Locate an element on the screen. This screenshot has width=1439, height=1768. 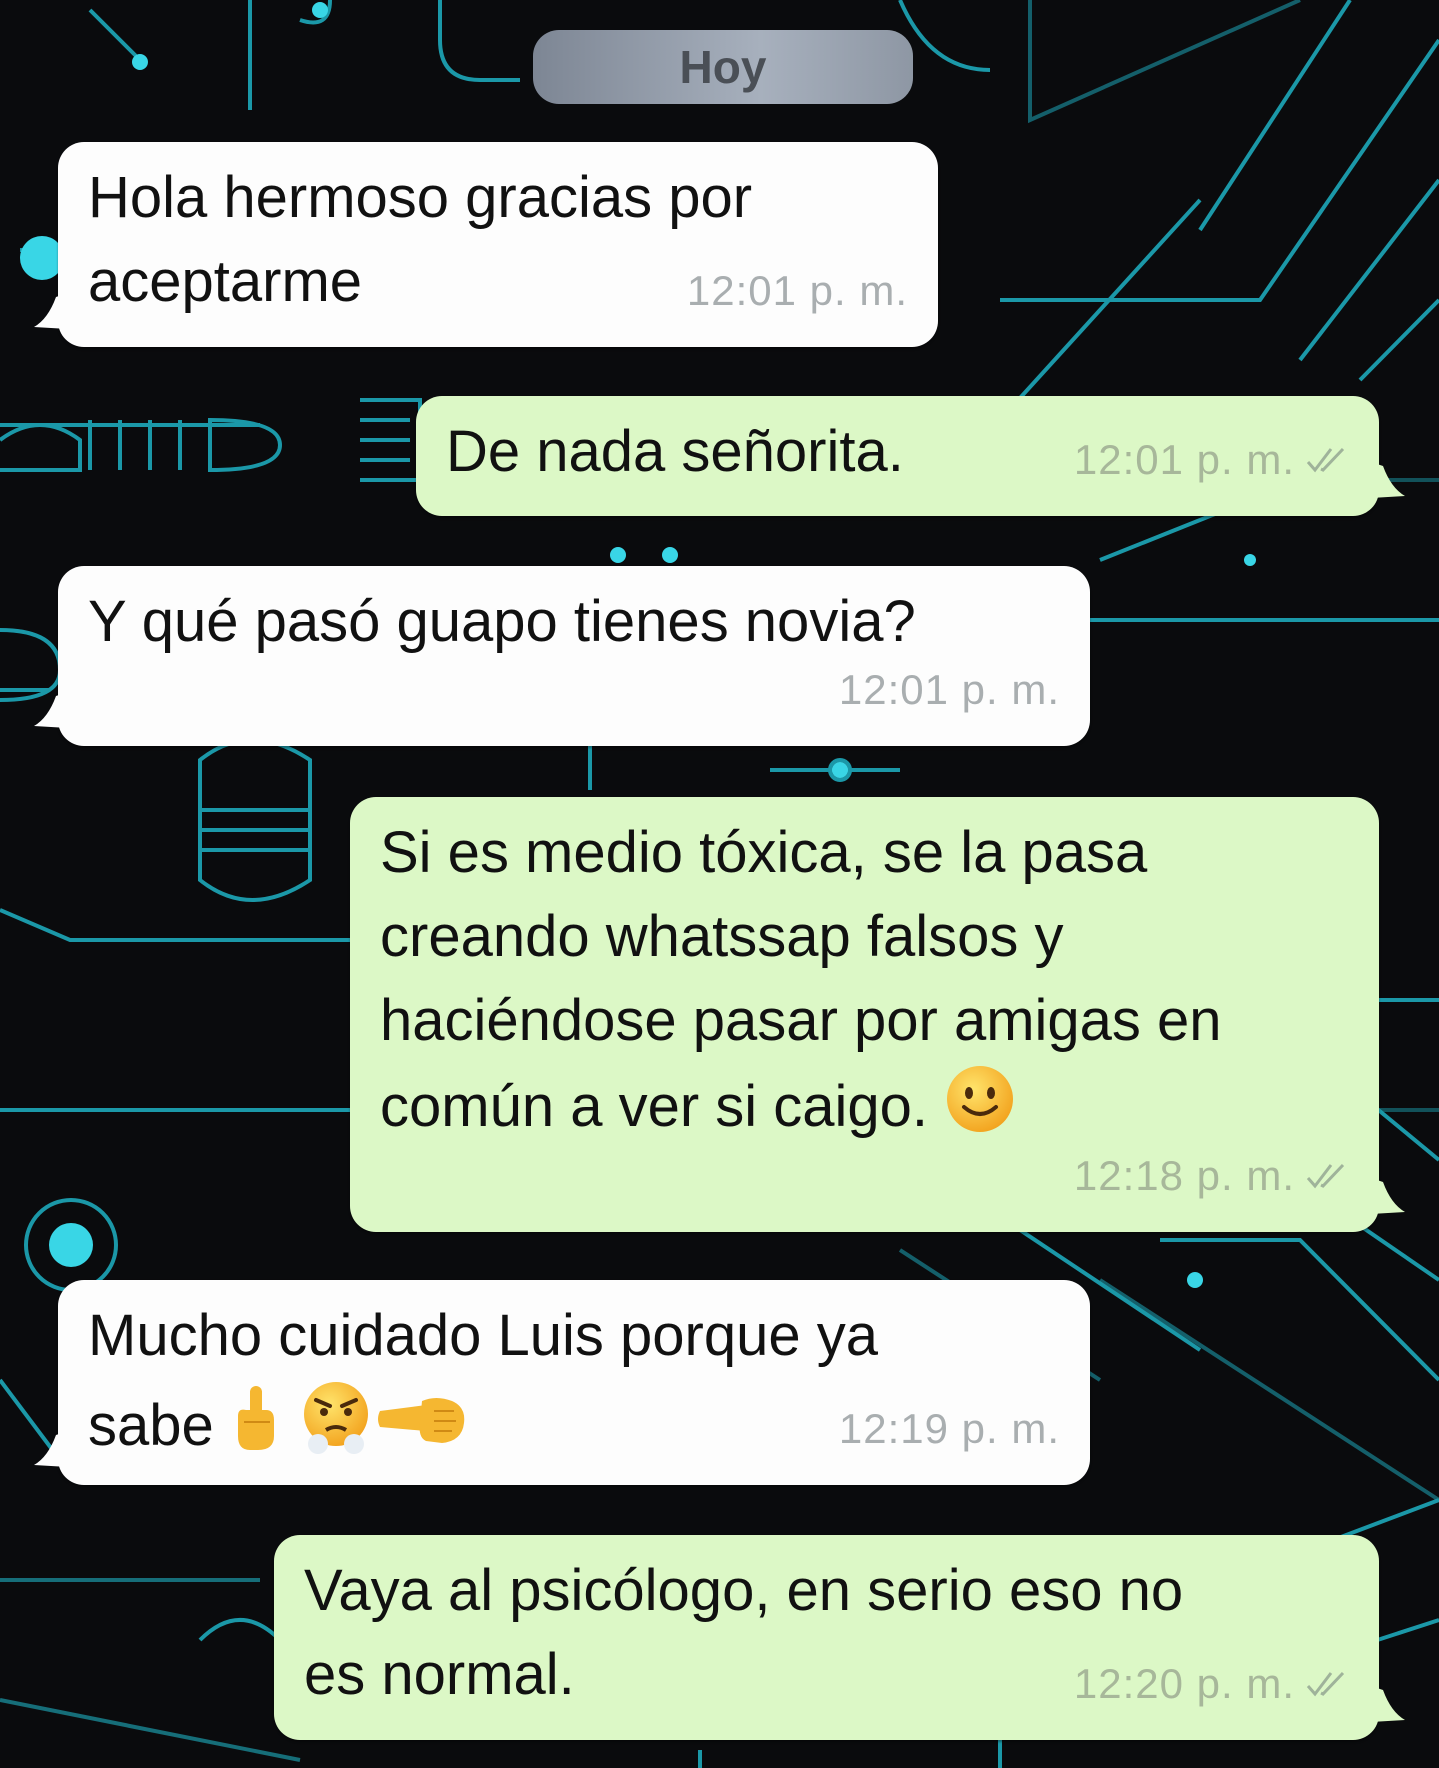
message-time: 12:18 p. m. is located at coordinates (1184, 1175).